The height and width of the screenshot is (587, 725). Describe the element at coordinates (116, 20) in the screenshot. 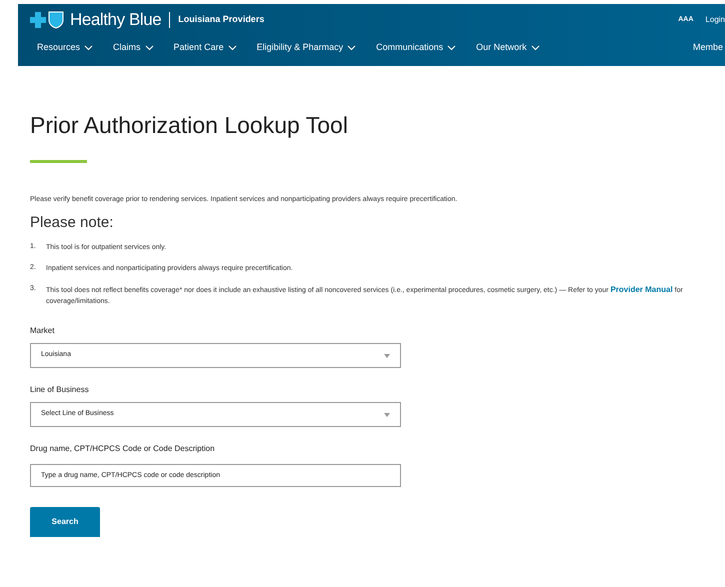

I see `brand-name: Healthy Blue` at that location.